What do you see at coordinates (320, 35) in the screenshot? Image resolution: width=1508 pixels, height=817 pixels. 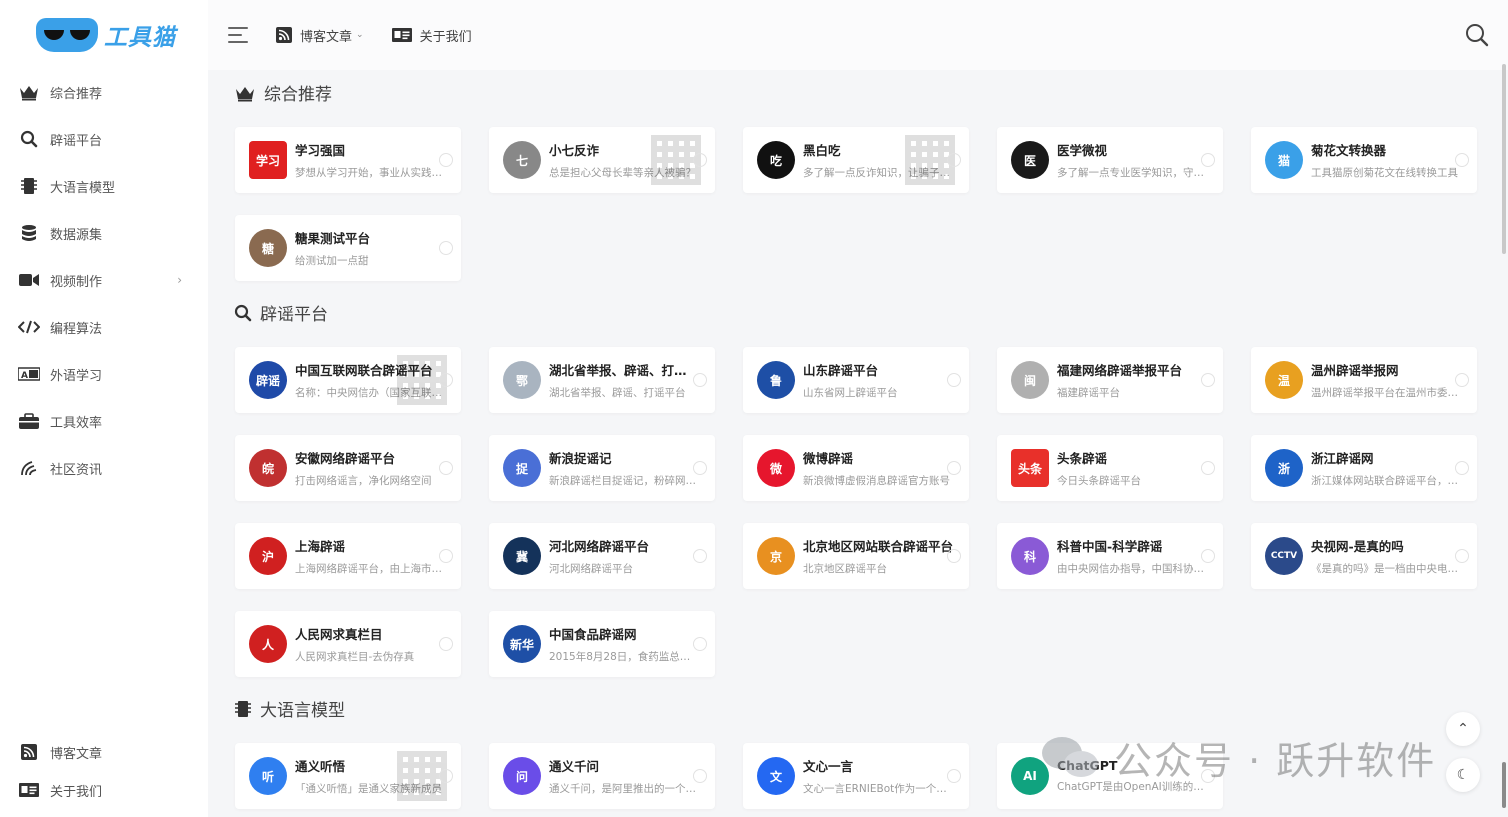 I see `header-link-blog: 博客文章 ⌄` at bounding box center [320, 35].